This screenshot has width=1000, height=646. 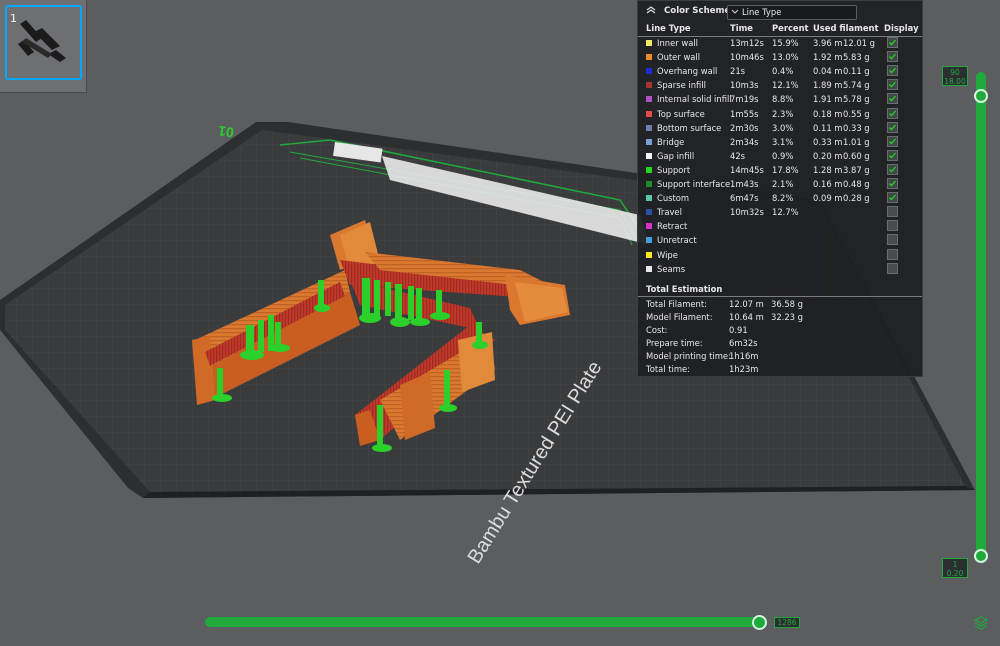 I want to click on totals-divider, so click(x=780, y=296).